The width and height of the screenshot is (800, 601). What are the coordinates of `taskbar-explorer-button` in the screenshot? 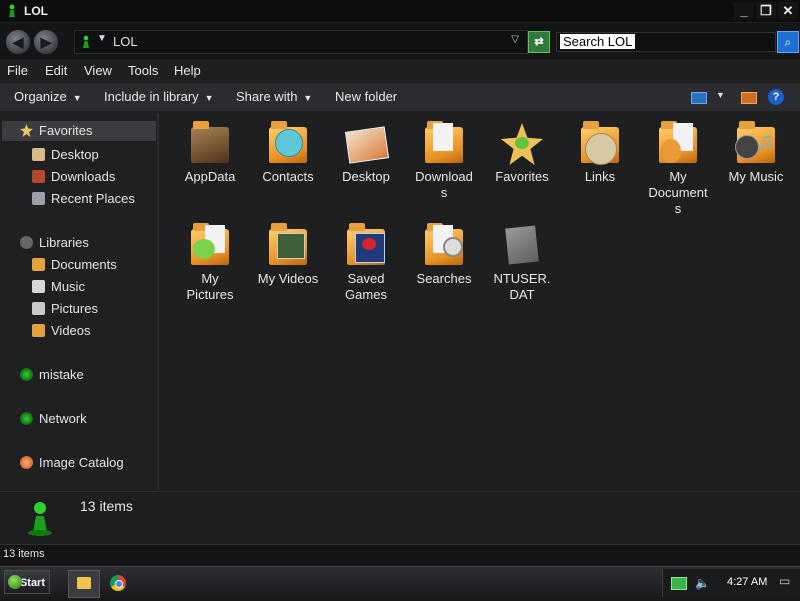 It's located at (84, 584).